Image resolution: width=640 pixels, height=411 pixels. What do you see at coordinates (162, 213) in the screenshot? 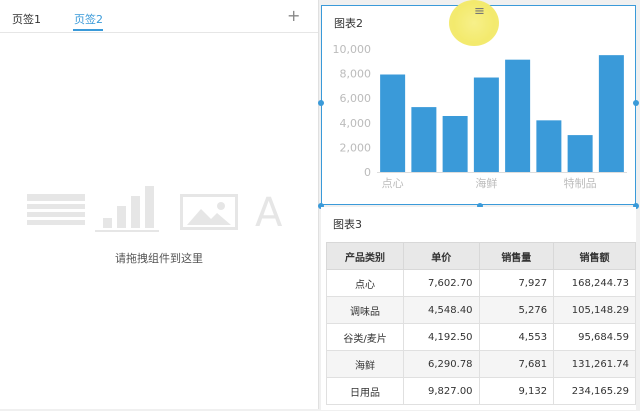
I see `placeholder-widgets: A` at bounding box center [162, 213].